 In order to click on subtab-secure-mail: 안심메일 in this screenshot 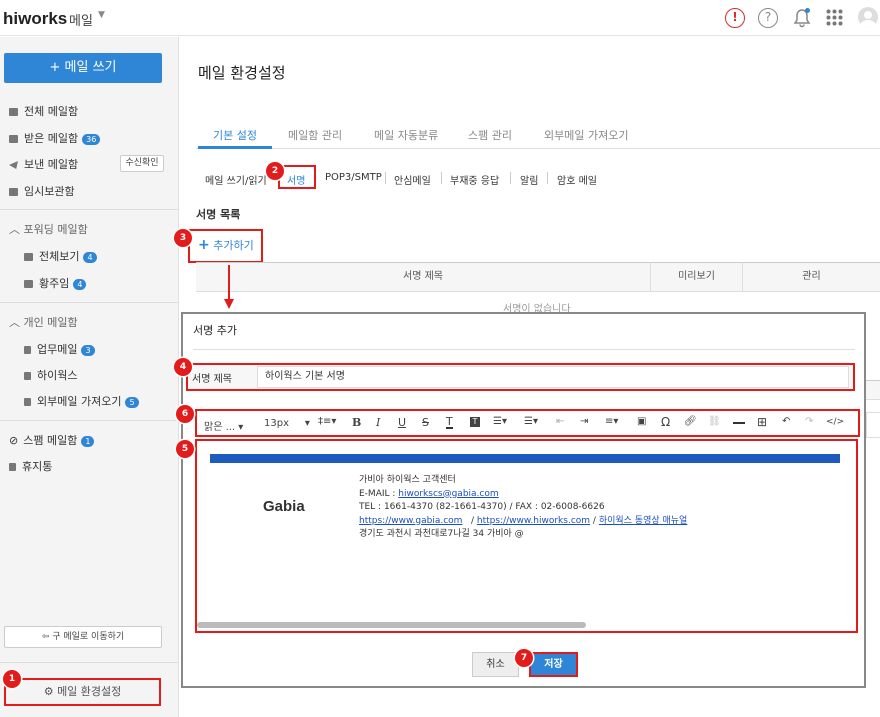, I will do `click(412, 179)`.